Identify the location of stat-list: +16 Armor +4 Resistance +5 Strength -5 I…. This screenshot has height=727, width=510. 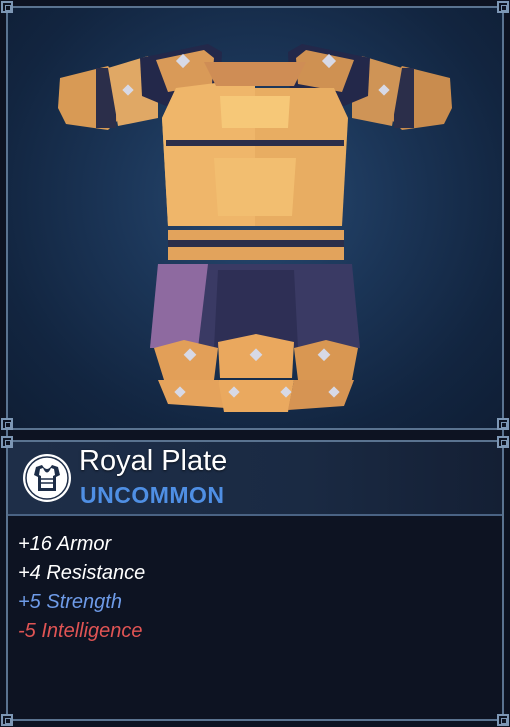
(81, 588).